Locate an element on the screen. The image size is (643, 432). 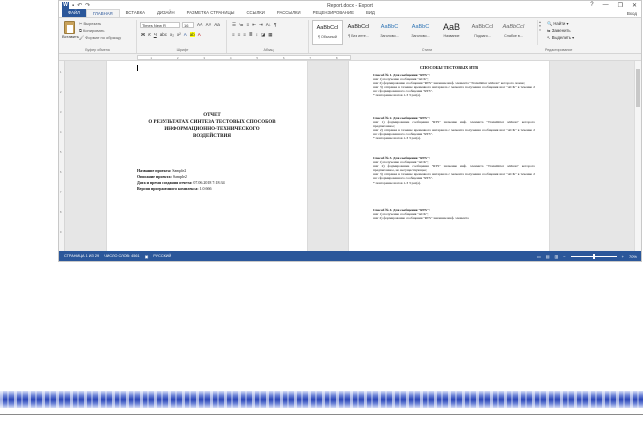
cut-label: Вырезать is located at coordinates (92, 23).